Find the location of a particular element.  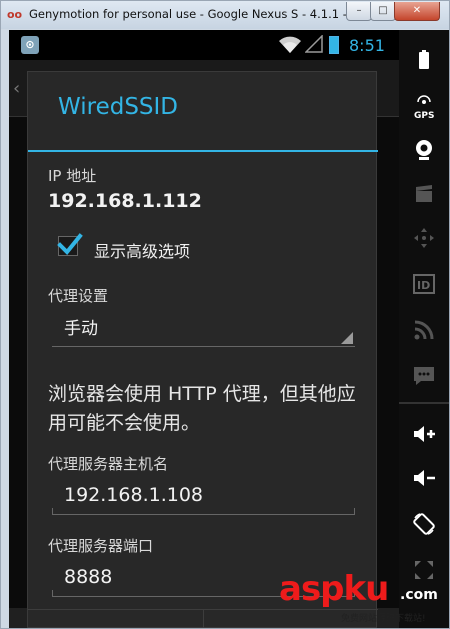

battery-widget-button is located at coordinates (424, 60).